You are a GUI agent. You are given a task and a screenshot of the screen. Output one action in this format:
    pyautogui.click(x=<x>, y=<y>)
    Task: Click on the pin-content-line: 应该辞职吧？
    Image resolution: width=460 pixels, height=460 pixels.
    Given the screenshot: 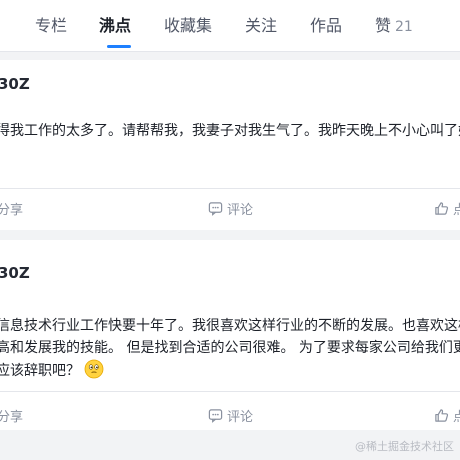 What is the action you would take?
    pyautogui.click(x=230, y=370)
    